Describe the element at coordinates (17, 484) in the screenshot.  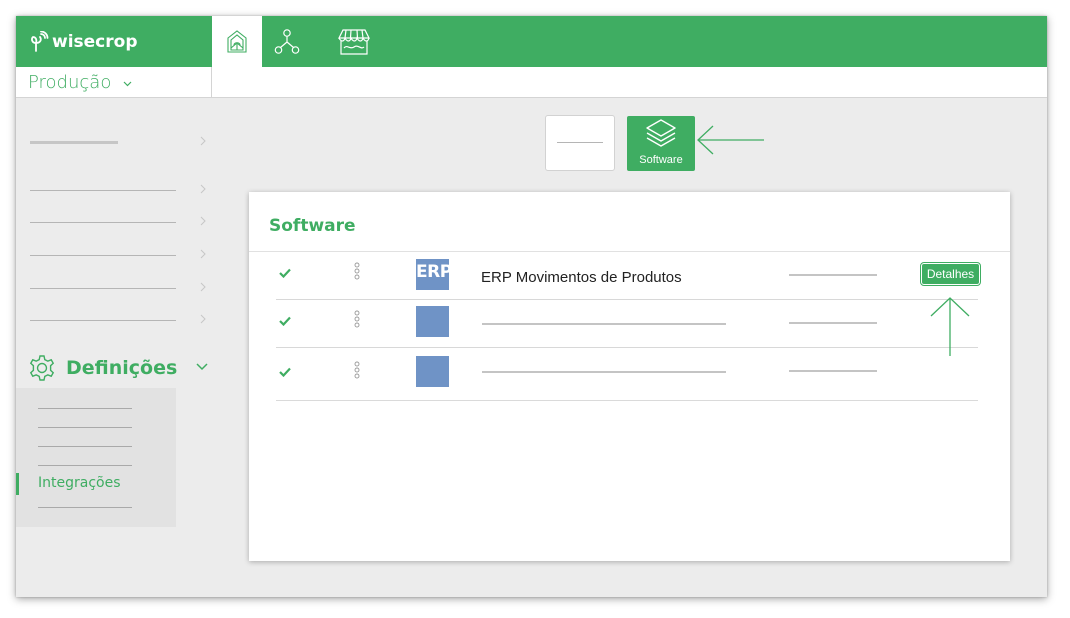
I see `active-indicator` at that location.